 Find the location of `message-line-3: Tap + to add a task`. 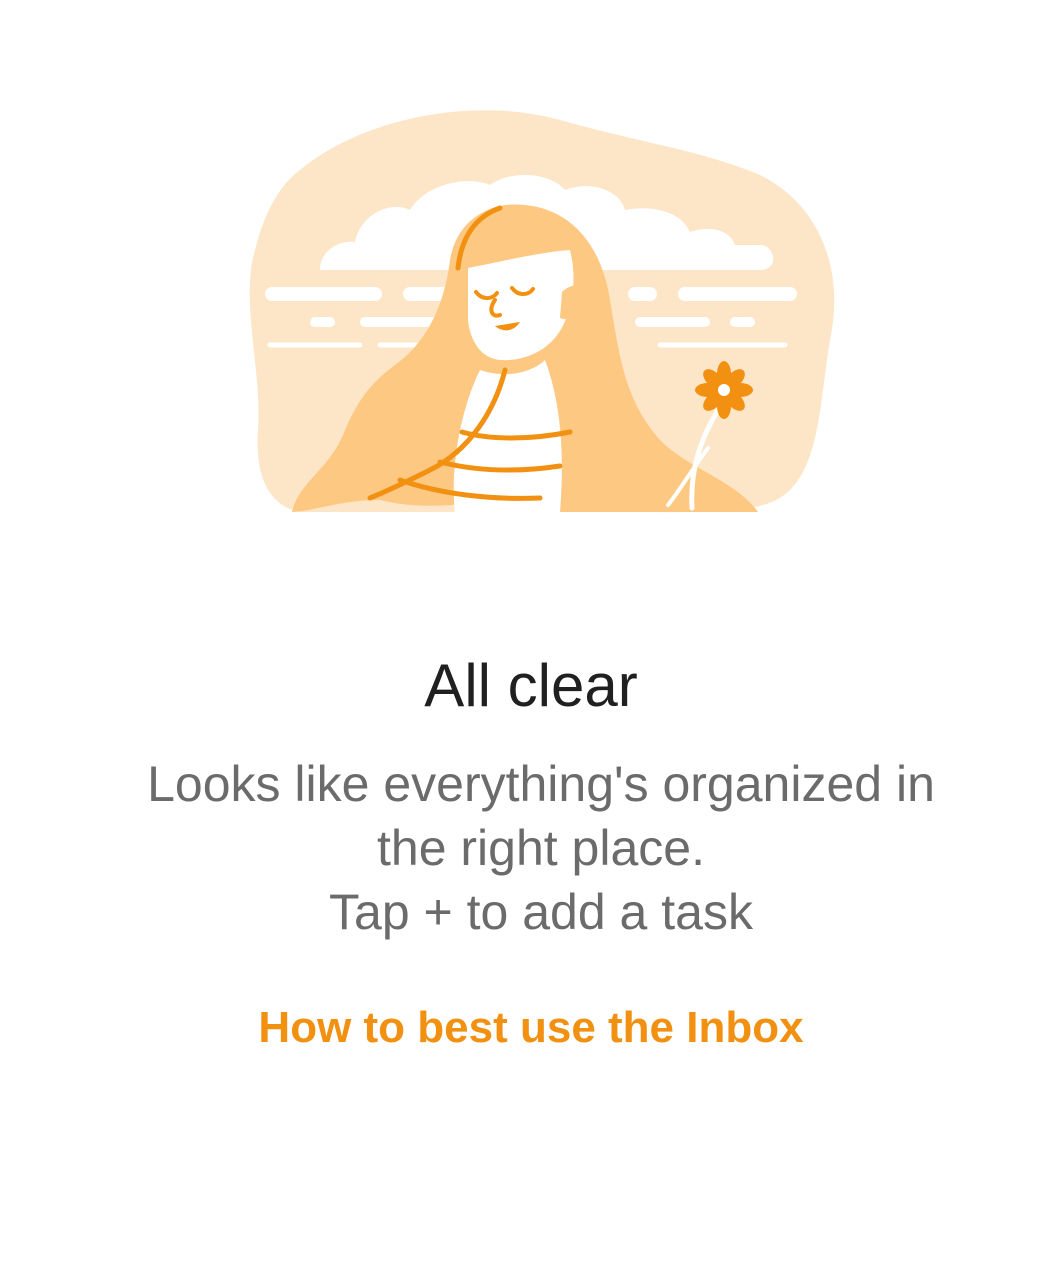

message-line-3: Tap + to add a task is located at coordinates (541, 912).